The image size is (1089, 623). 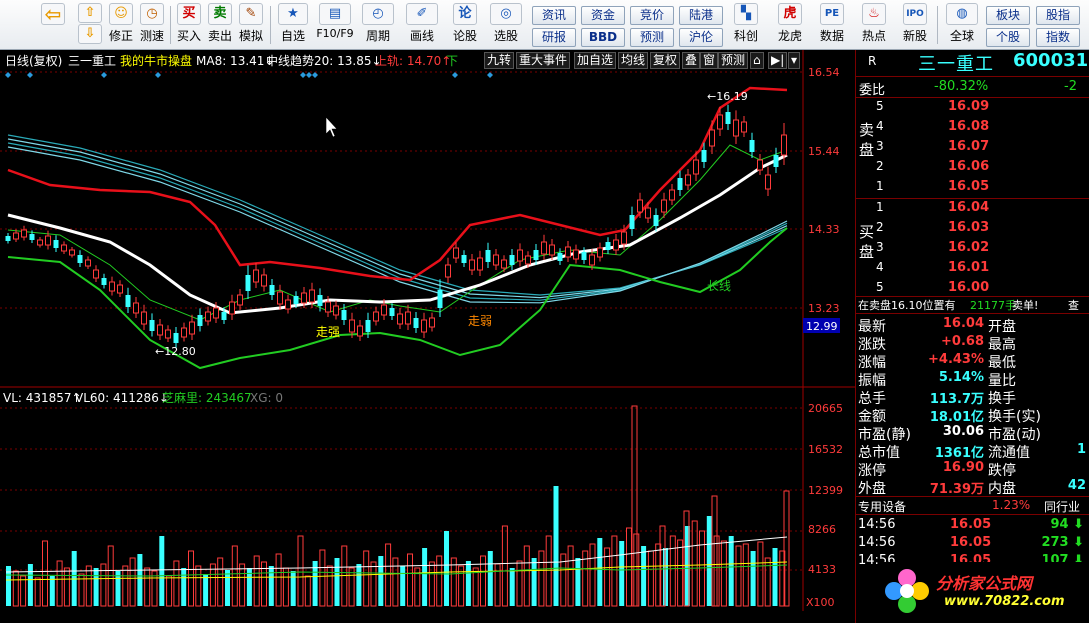 I want to click on back-button: ⇦, so click(x=53, y=25).